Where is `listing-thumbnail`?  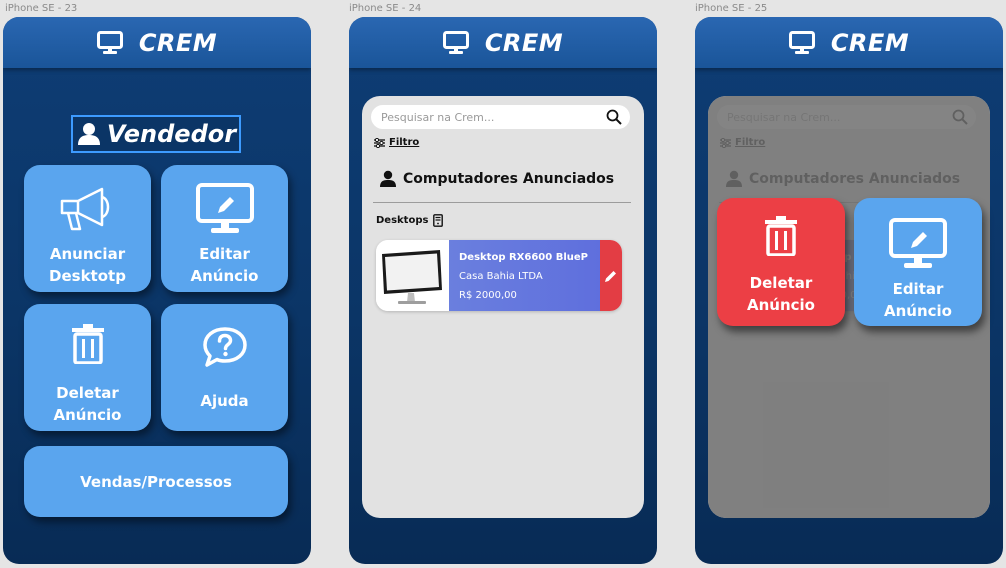
listing-thumbnail is located at coordinates (412, 275).